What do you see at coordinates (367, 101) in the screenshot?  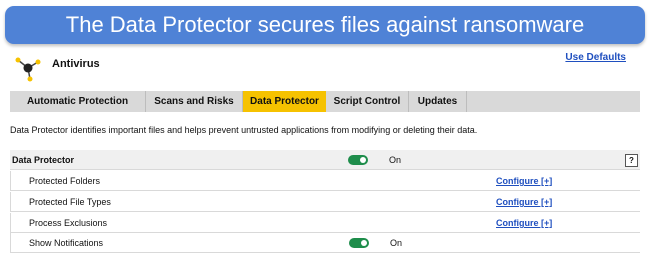 I see `tab-script-control: Script Control` at bounding box center [367, 101].